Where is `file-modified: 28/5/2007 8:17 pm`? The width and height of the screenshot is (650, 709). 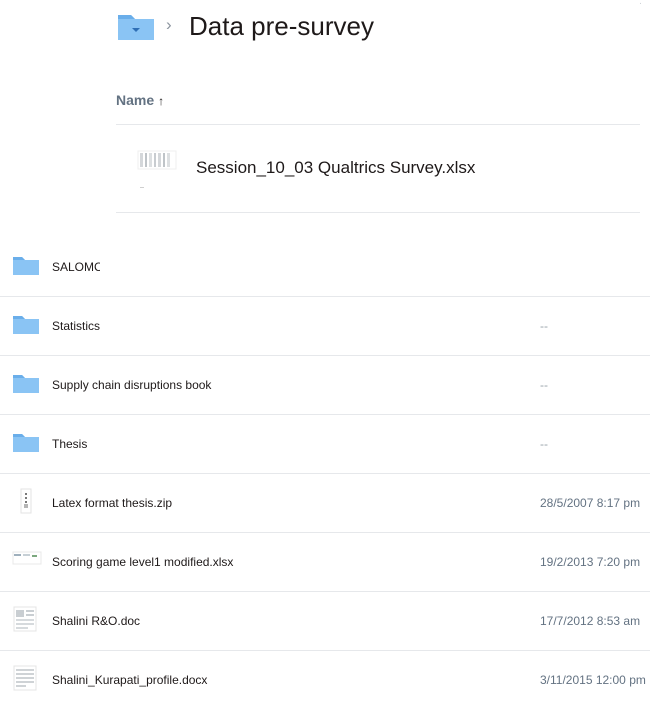 file-modified: 28/5/2007 8:17 pm is located at coordinates (590, 503).